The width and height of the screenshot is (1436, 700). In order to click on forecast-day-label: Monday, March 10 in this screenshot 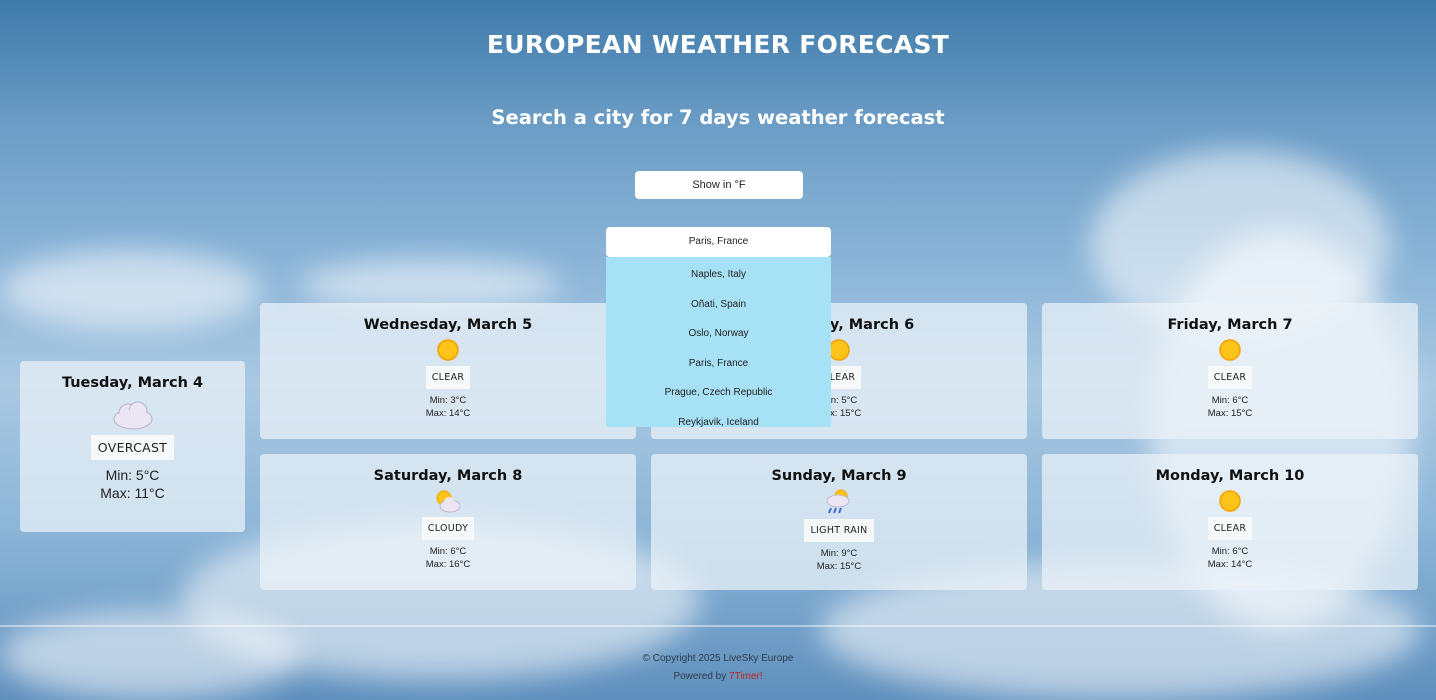, I will do `click(1230, 476)`.